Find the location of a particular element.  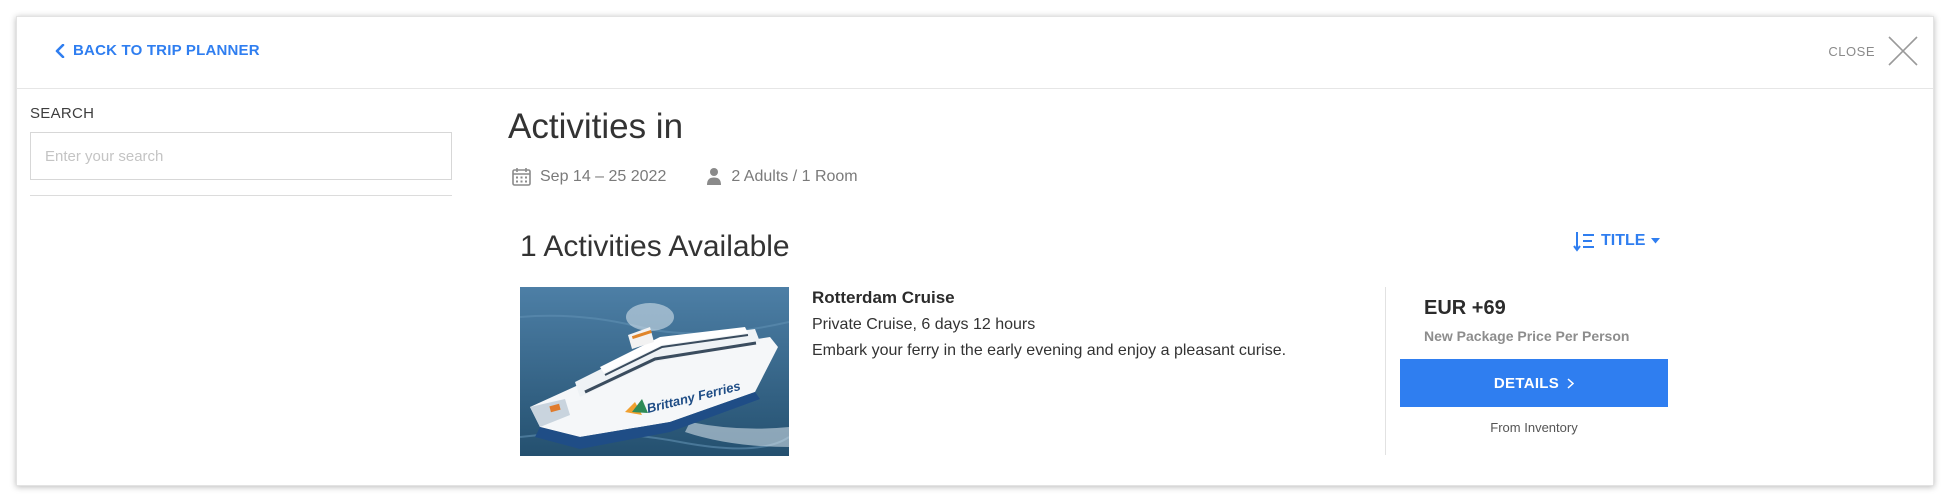

details-button: DETAILS is located at coordinates (1534, 383).